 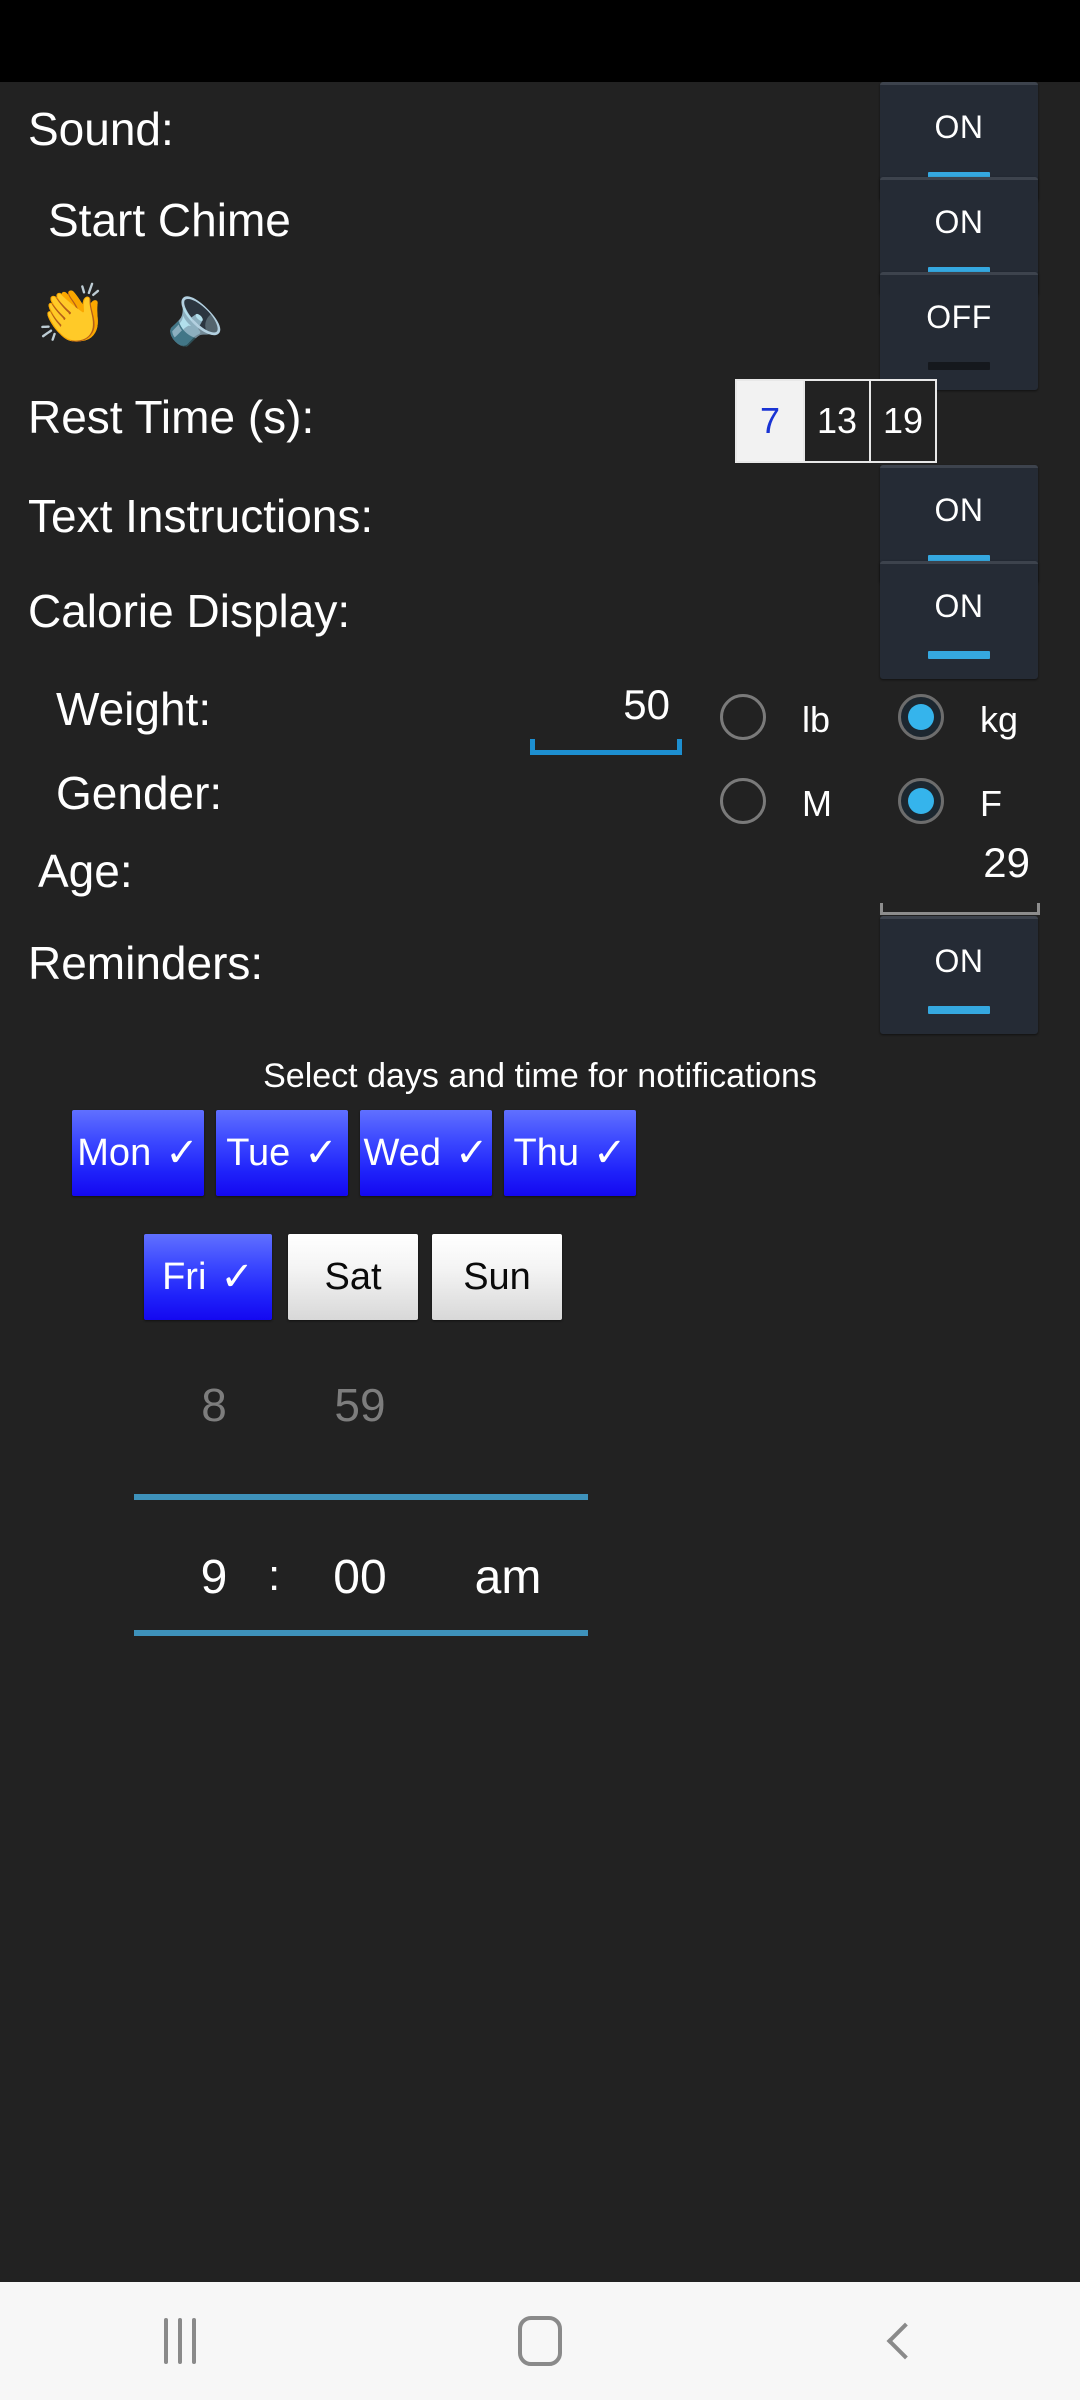 I want to click on status-bar, so click(x=540, y=41).